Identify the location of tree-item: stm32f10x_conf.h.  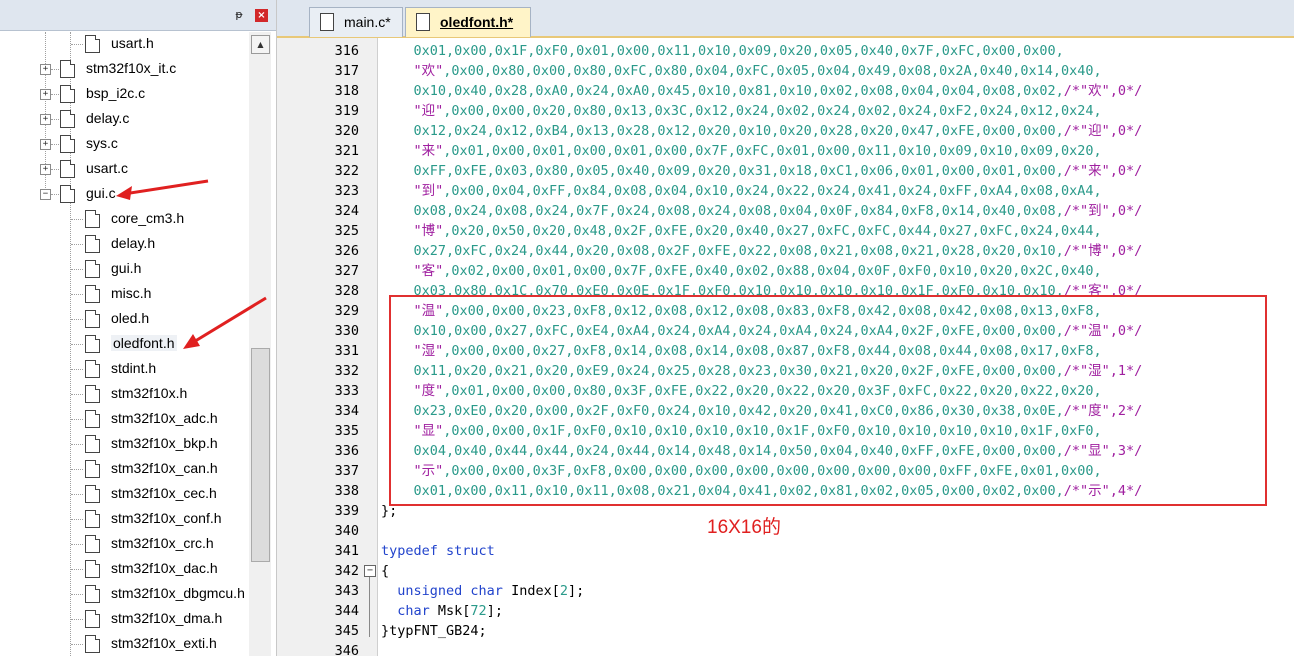
(124, 519).